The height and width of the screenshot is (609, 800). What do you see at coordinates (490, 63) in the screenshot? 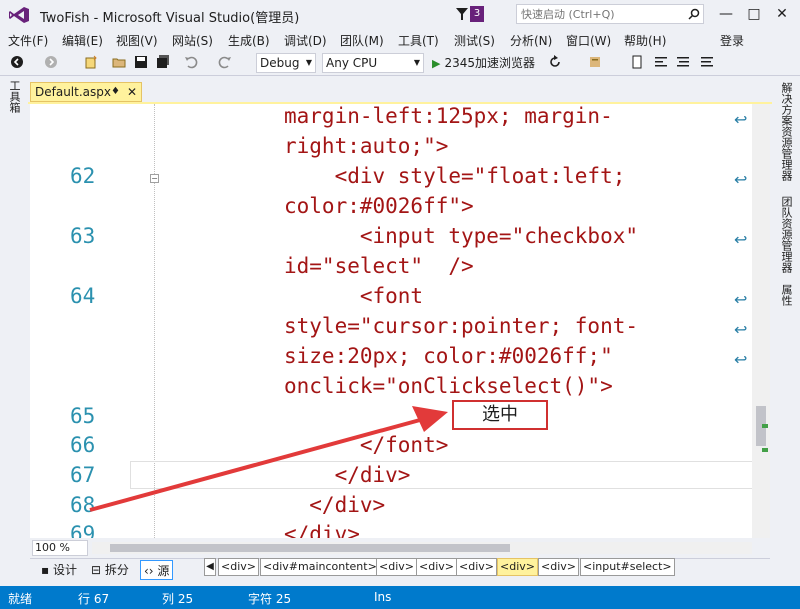
I see `run-target-label: 2345加速浏览器` at bounding box center [490, 63].